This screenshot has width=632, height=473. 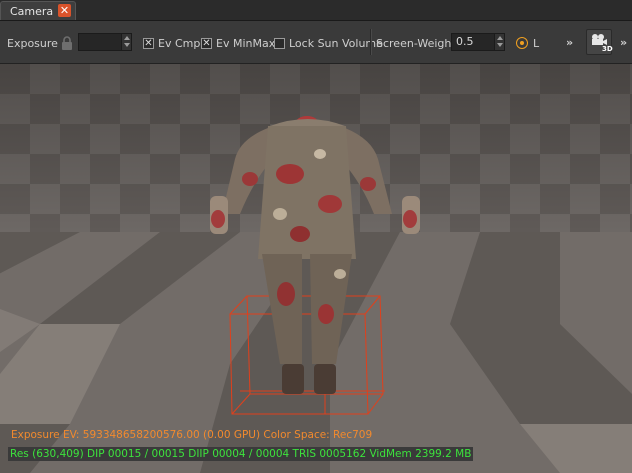 What do you see at coordinates (316, 10) in the screenshot?
I see `tab-bar: Camera ✕` at bounding box center [316, 10].